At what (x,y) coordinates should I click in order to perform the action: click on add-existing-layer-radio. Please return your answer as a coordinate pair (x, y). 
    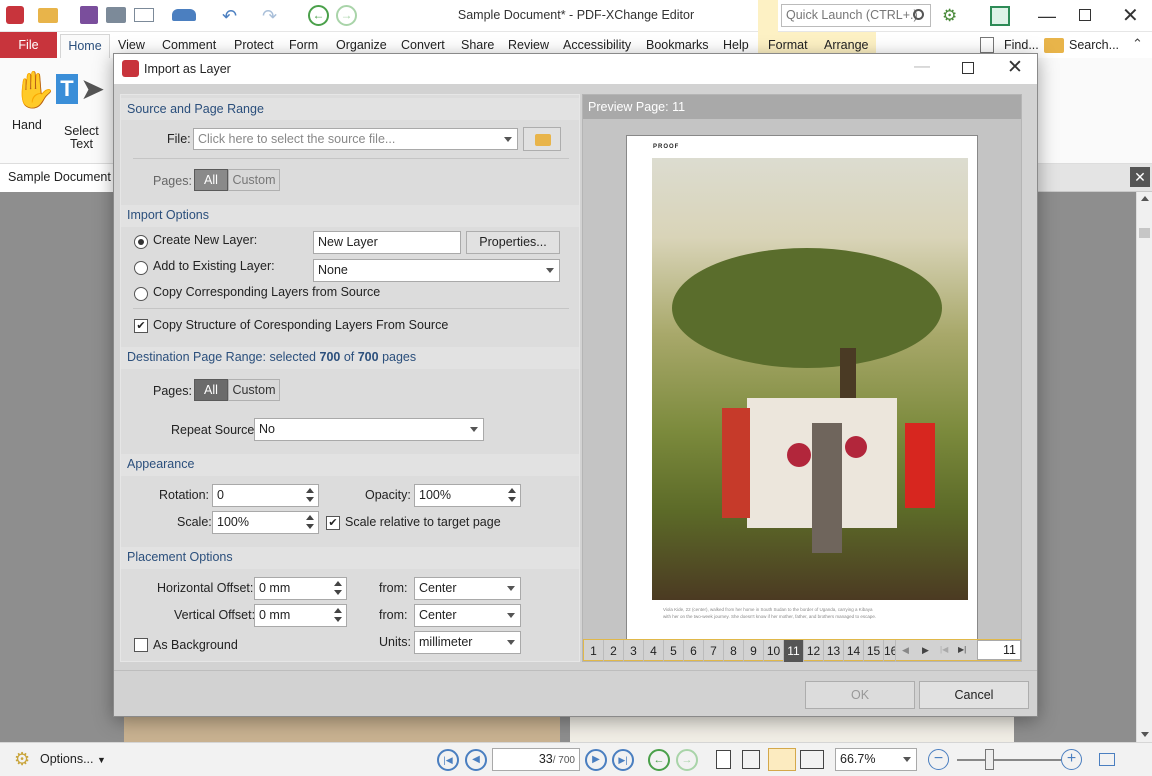
    Looking at the image, I should click on (141, 268).